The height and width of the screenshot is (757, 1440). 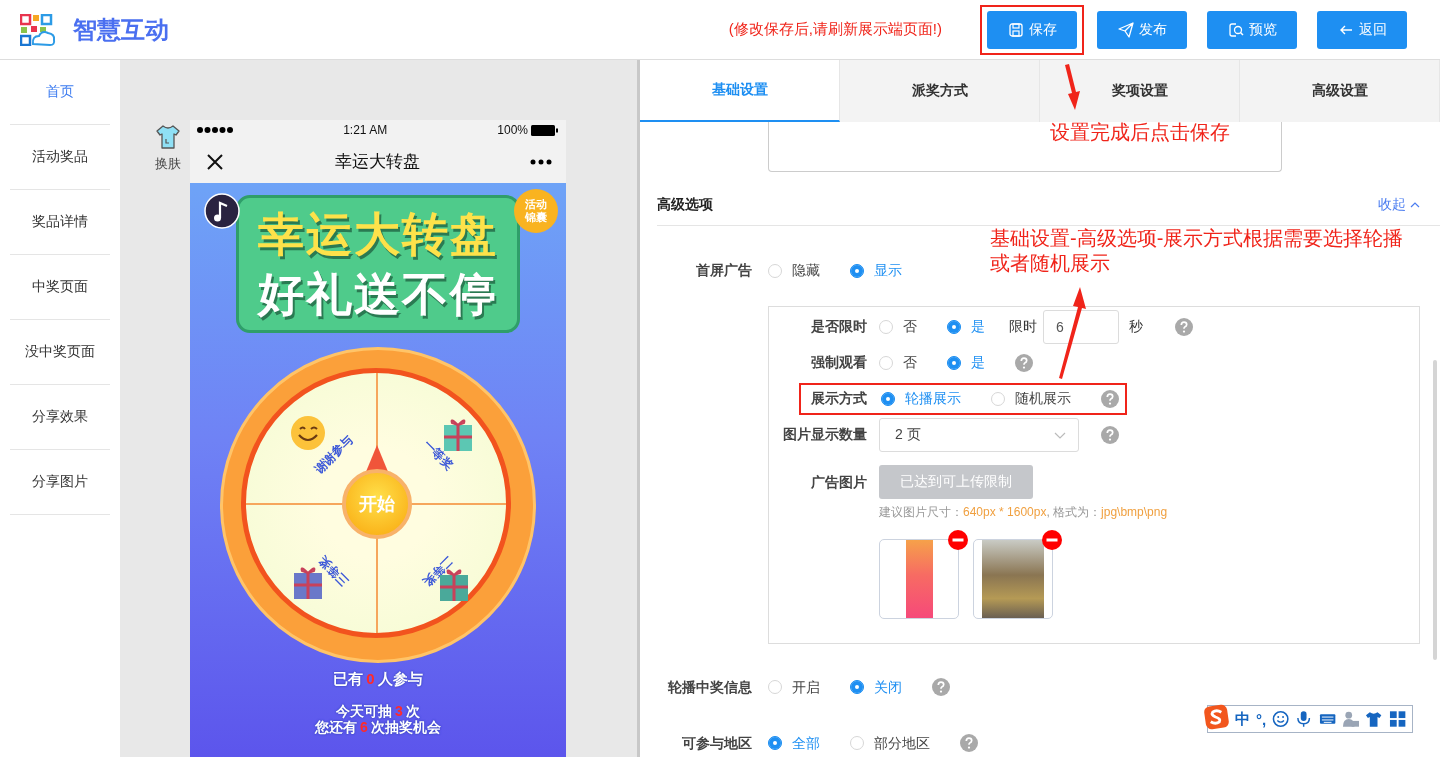 I want to click on radio-option: 隐藏, so click(x=794, y=271).